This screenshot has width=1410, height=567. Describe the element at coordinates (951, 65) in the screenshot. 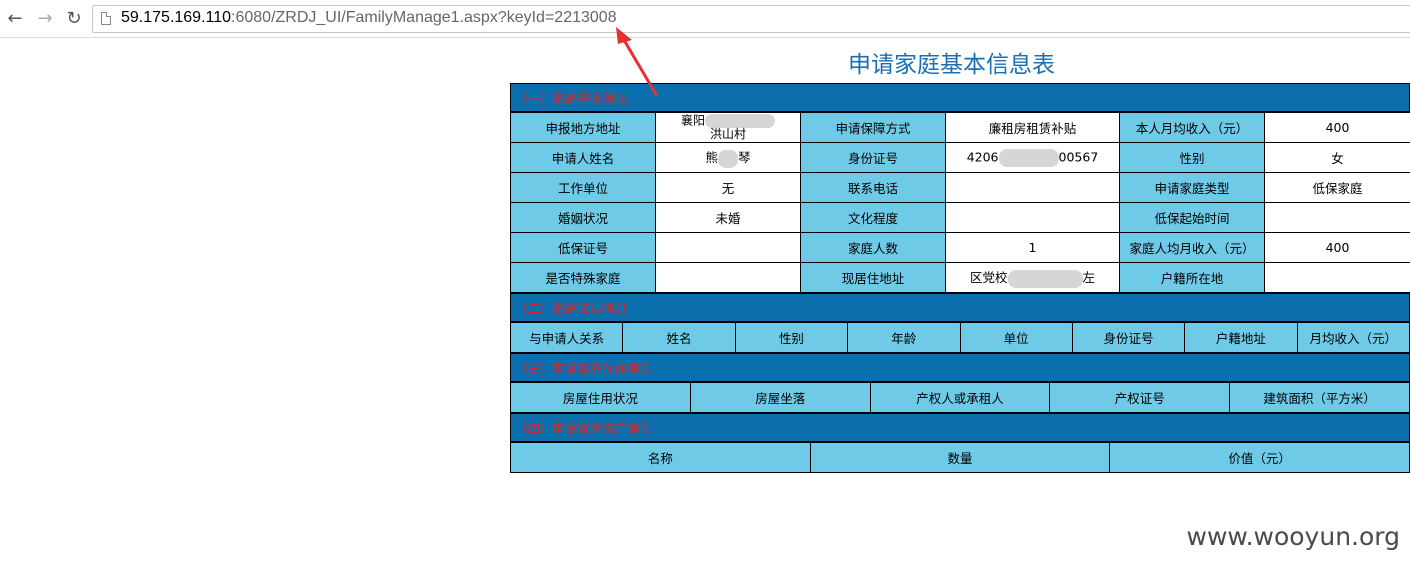

I see `page-title: 申请家庭基本信息表` at that location.